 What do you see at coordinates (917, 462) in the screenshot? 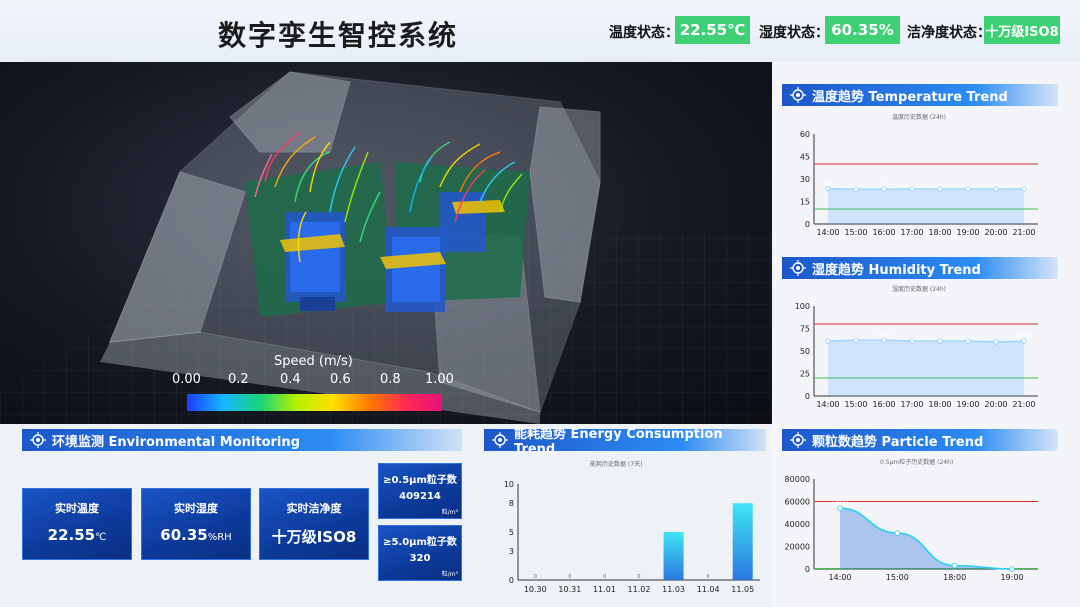
I see `particle-chart-subtitle: 0.5μm粒子历史数据 (24h)` at bounding box center [917, 462].